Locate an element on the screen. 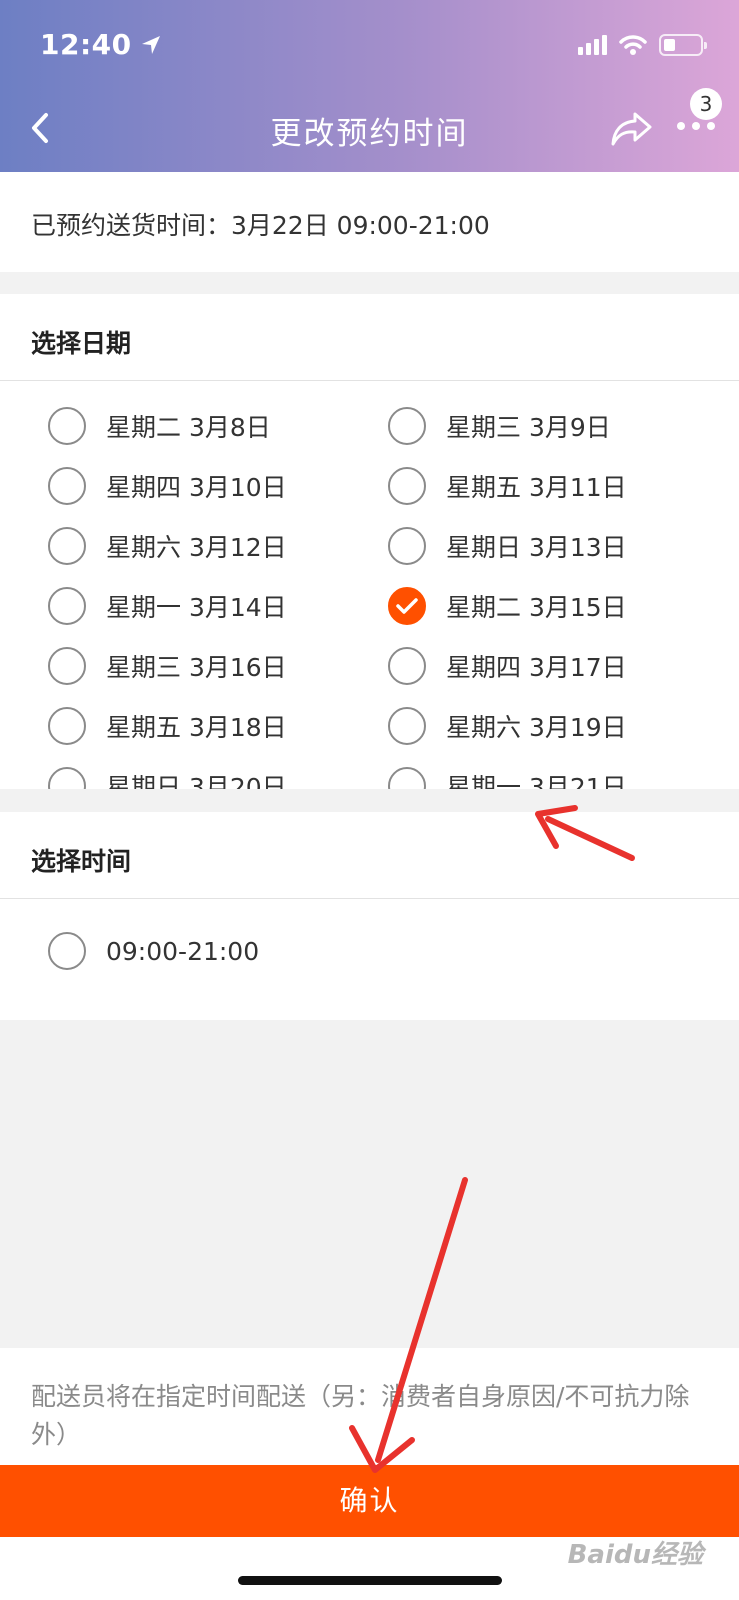 The image size is (739, 1600). date-option: 星期六 3月19日 is located at coordinates (507, 726).